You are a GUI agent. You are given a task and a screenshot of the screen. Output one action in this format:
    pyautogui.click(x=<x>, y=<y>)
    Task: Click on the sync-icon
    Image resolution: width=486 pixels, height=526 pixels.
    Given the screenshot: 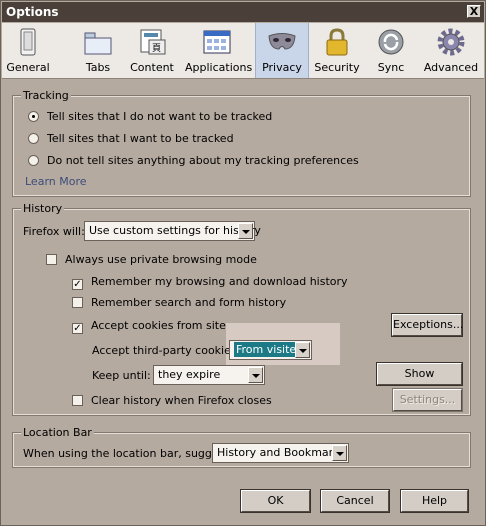 What is the action you would take?
    pyautogui.click(x=391, y=42)
    